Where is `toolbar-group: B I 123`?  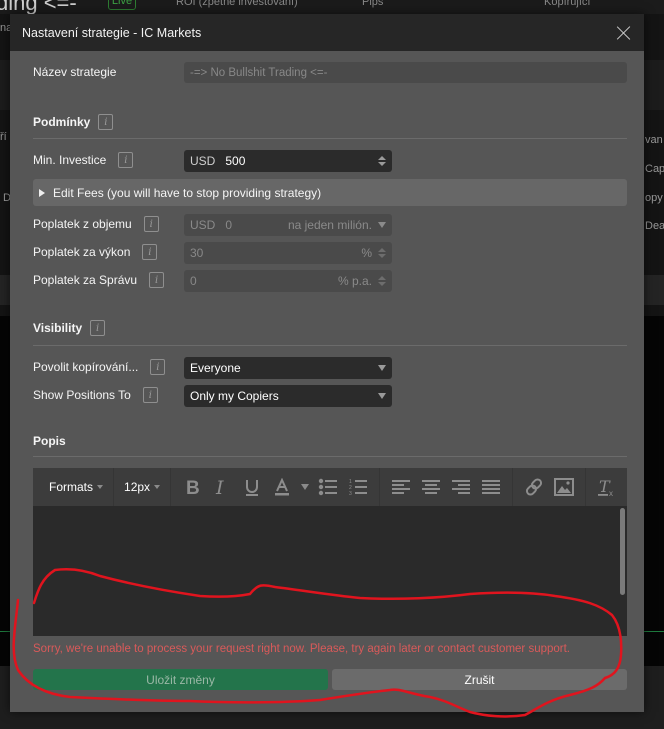
toolbar-group: B I 123 is located at coordinates (276, 487).